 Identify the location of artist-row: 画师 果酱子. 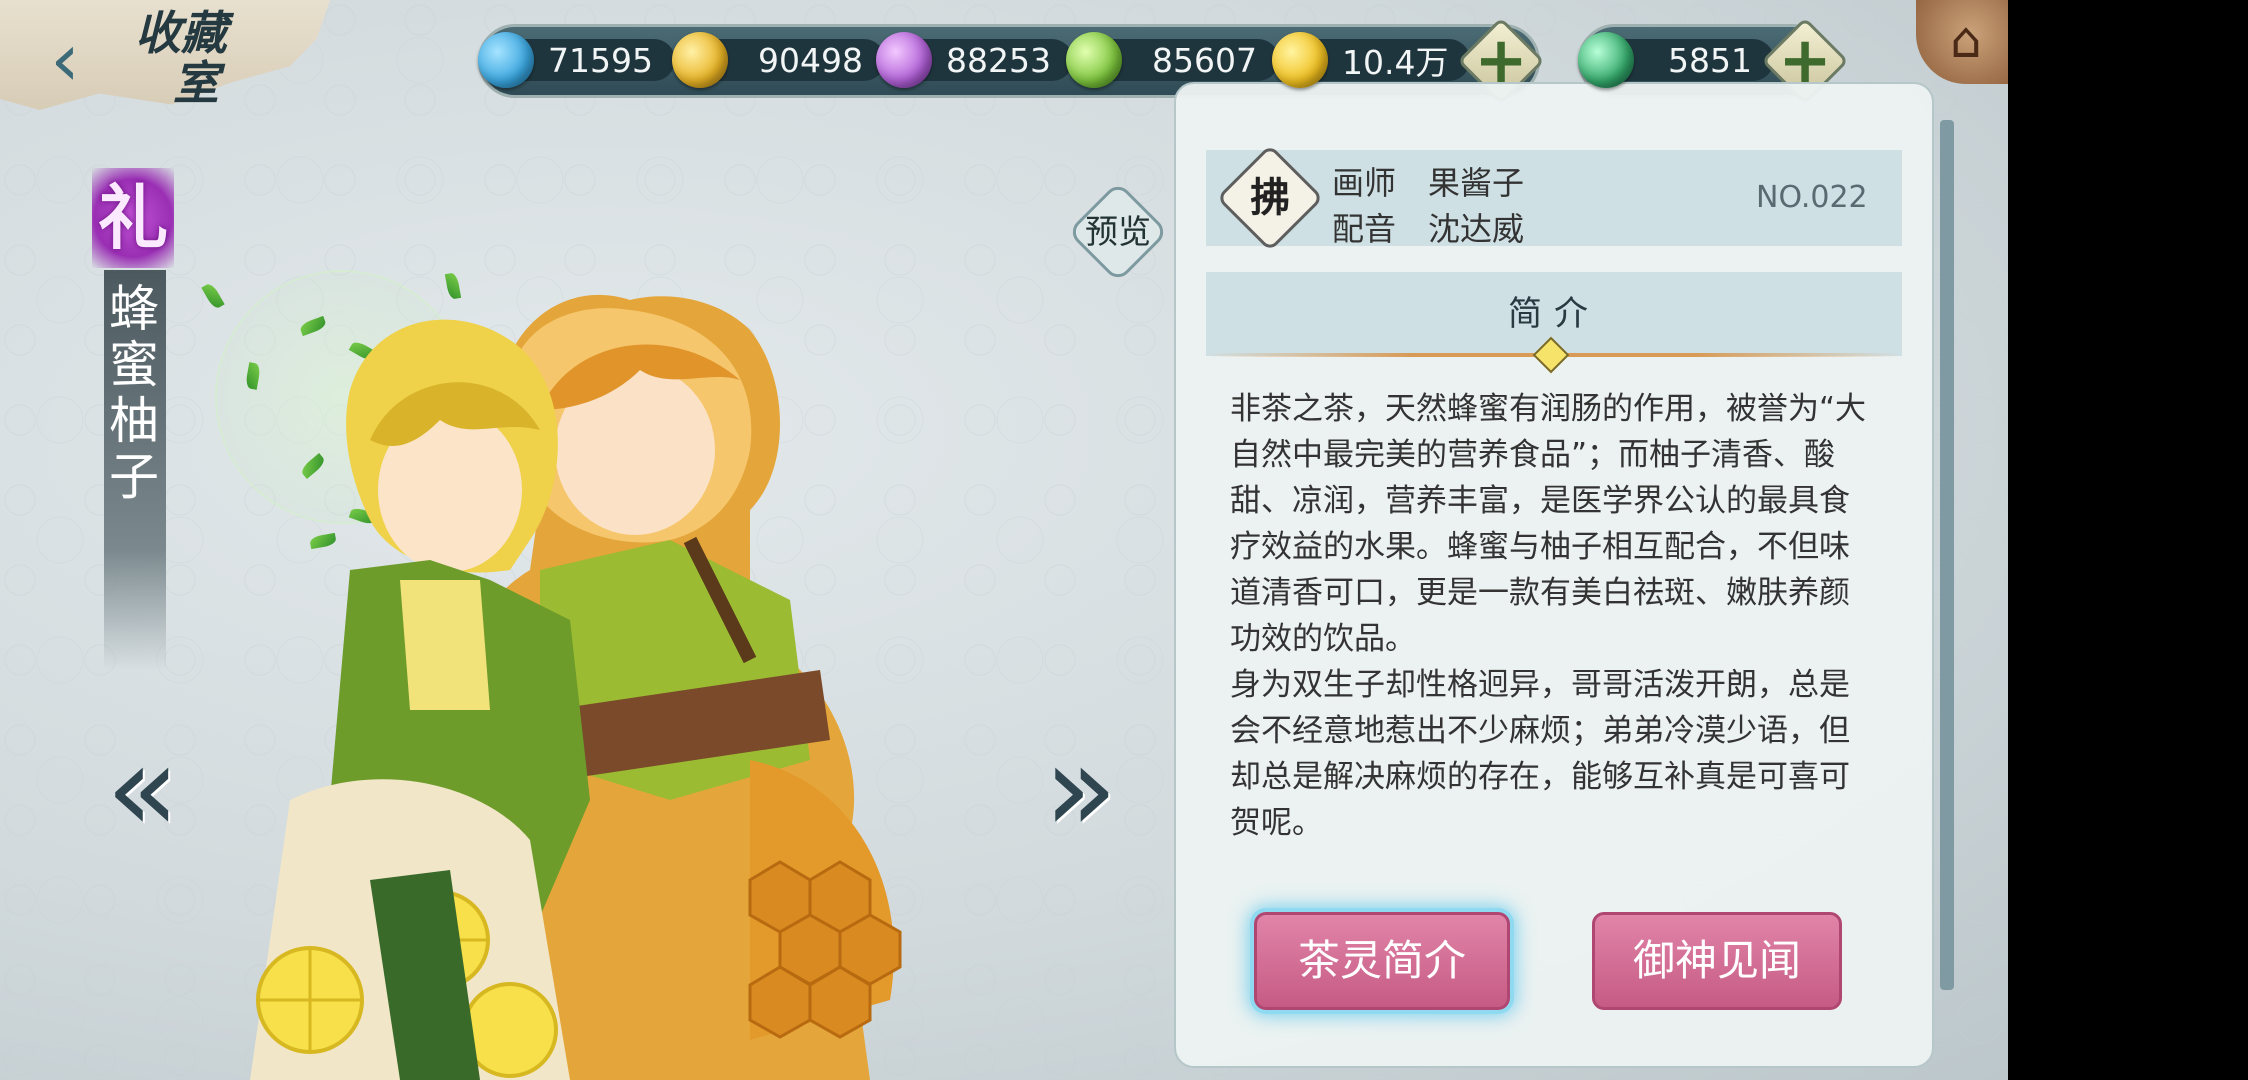
(1428, 181).